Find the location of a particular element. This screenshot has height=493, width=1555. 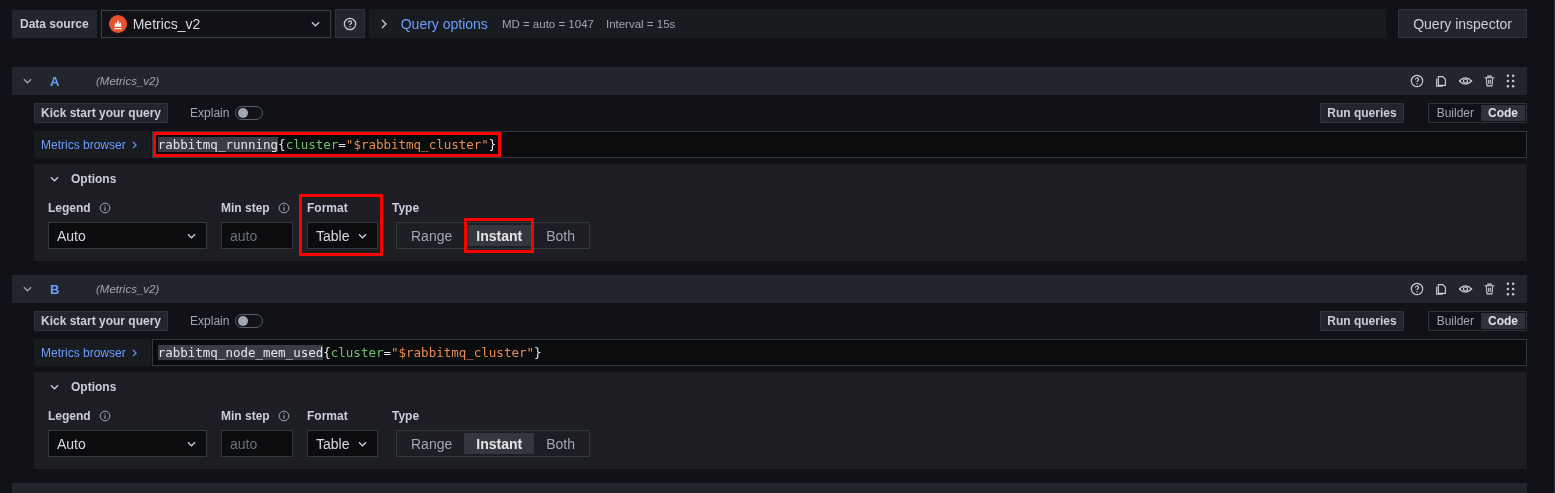

data-source-select: Metrics_v2 is located at coordinates (215, 23).